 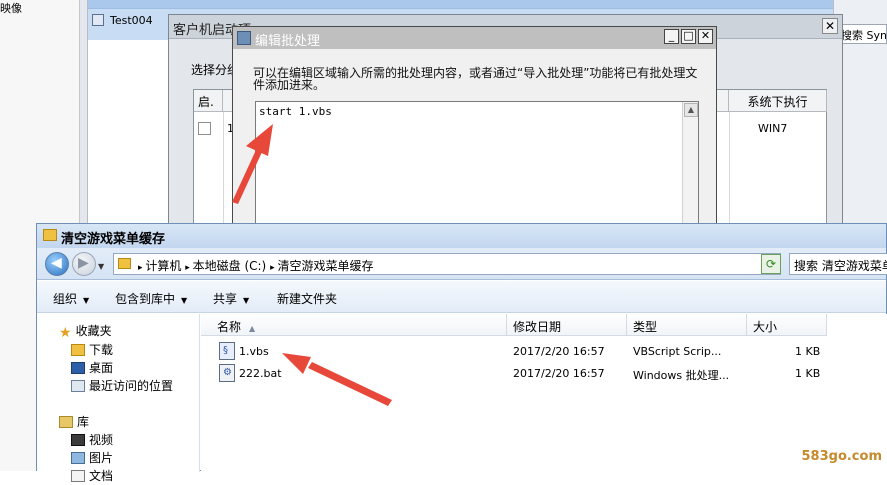 I want to click on nav-label: 库, so click(x=83, y=422).